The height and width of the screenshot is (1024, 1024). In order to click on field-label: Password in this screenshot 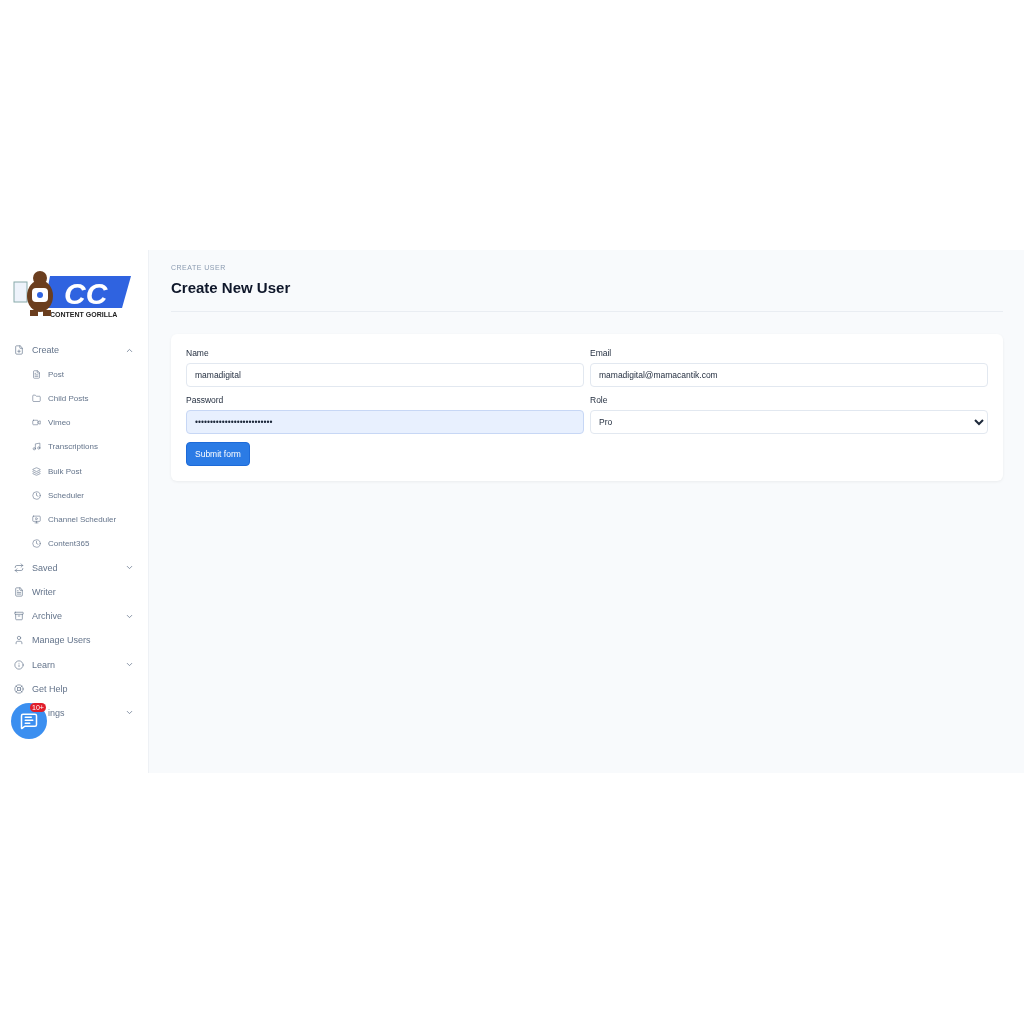, I will do `click(205, 400)`.